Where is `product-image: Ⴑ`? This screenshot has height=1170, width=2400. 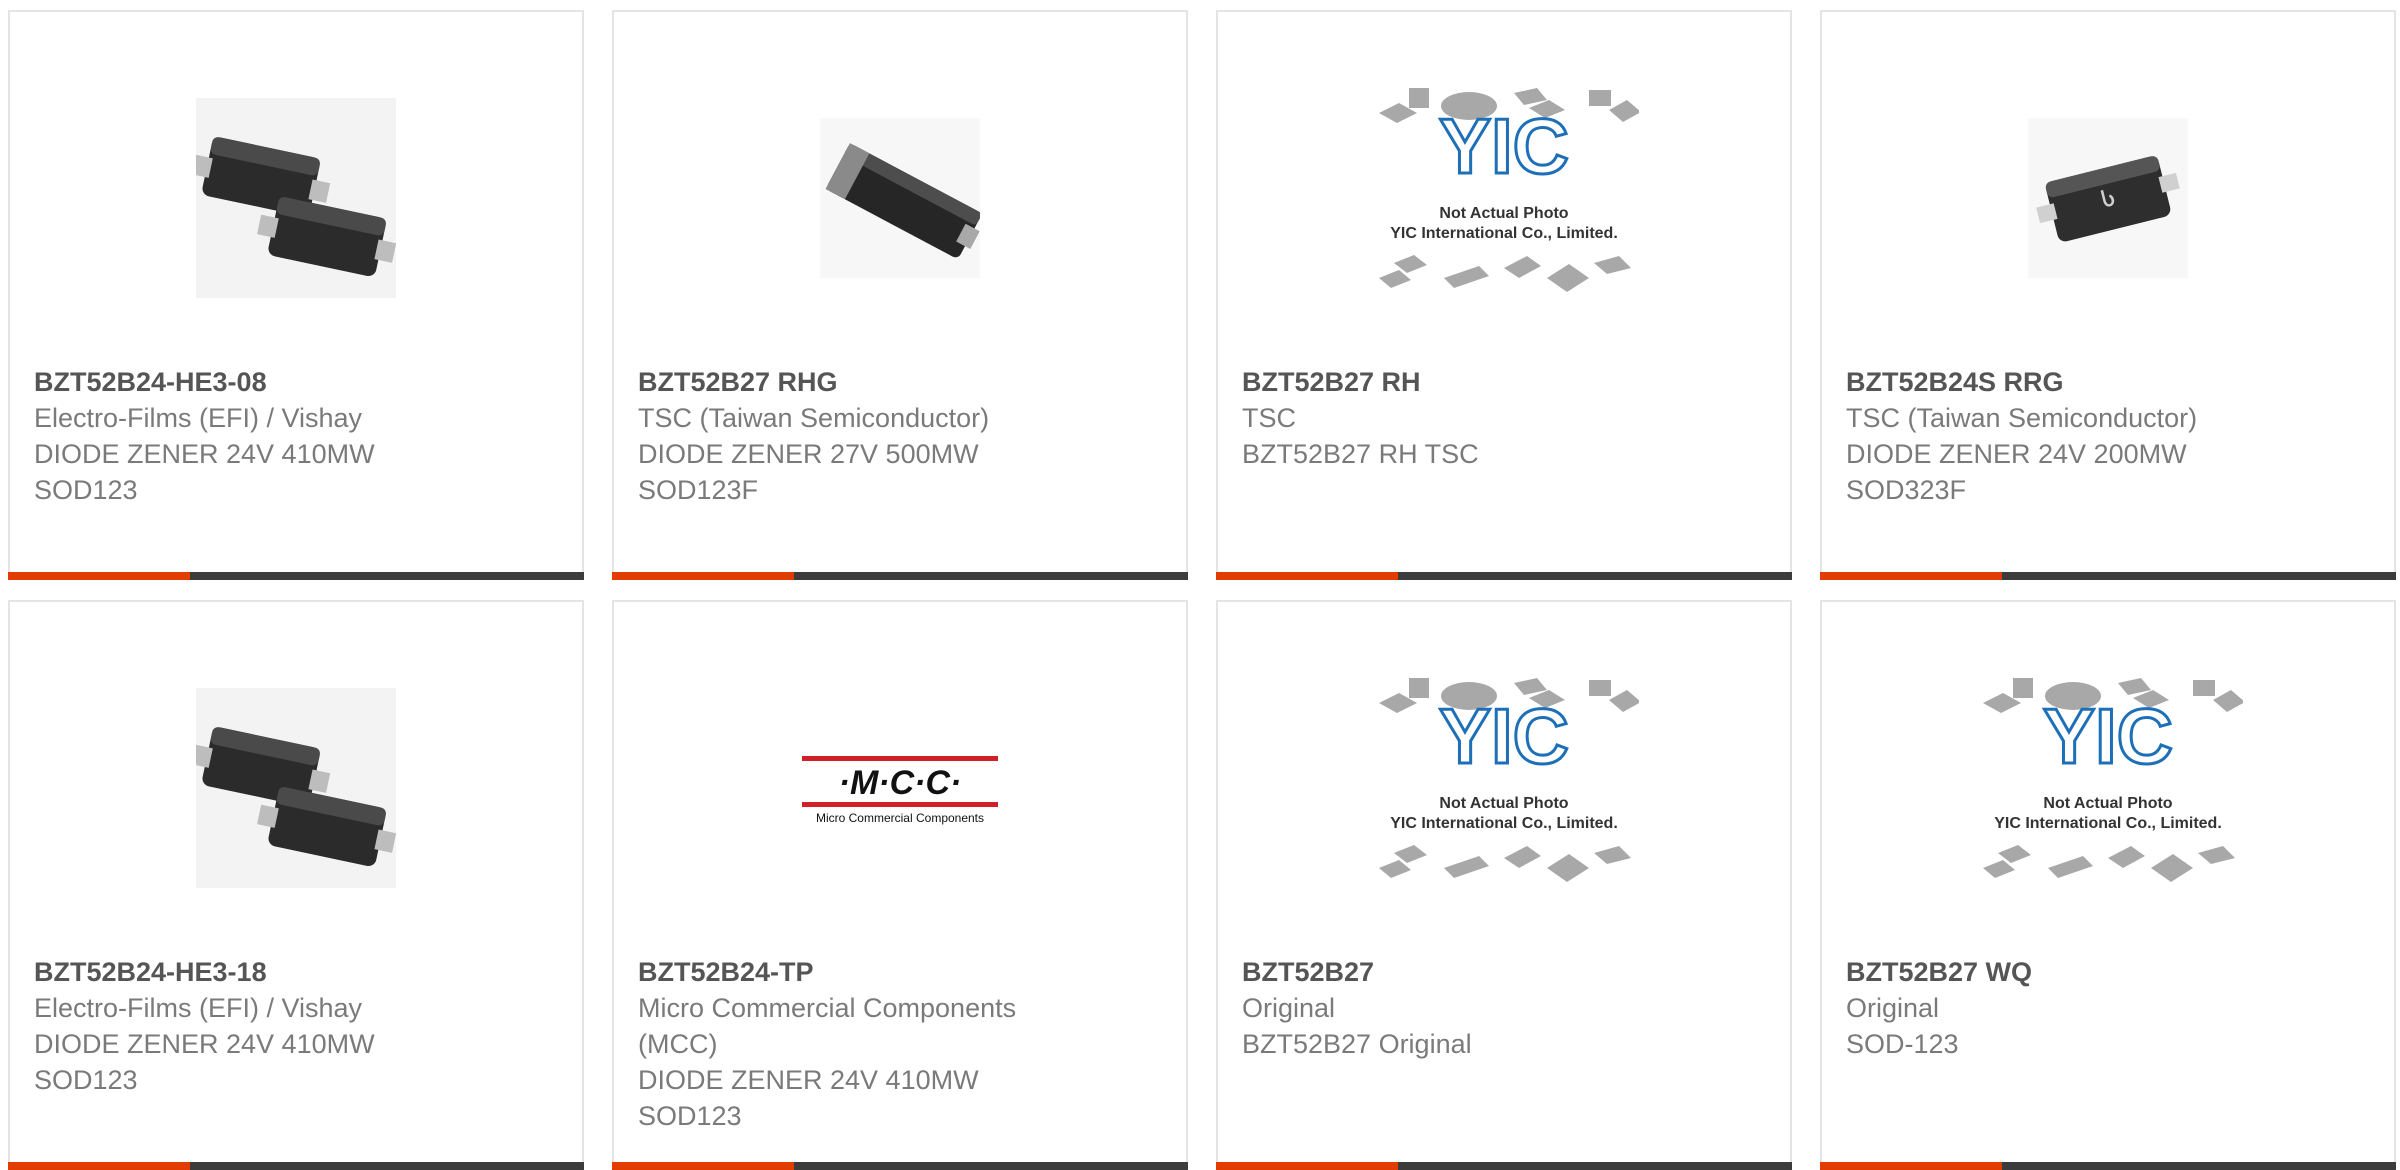 product-image: Ⴑ is located at coordinates (2108, 198).